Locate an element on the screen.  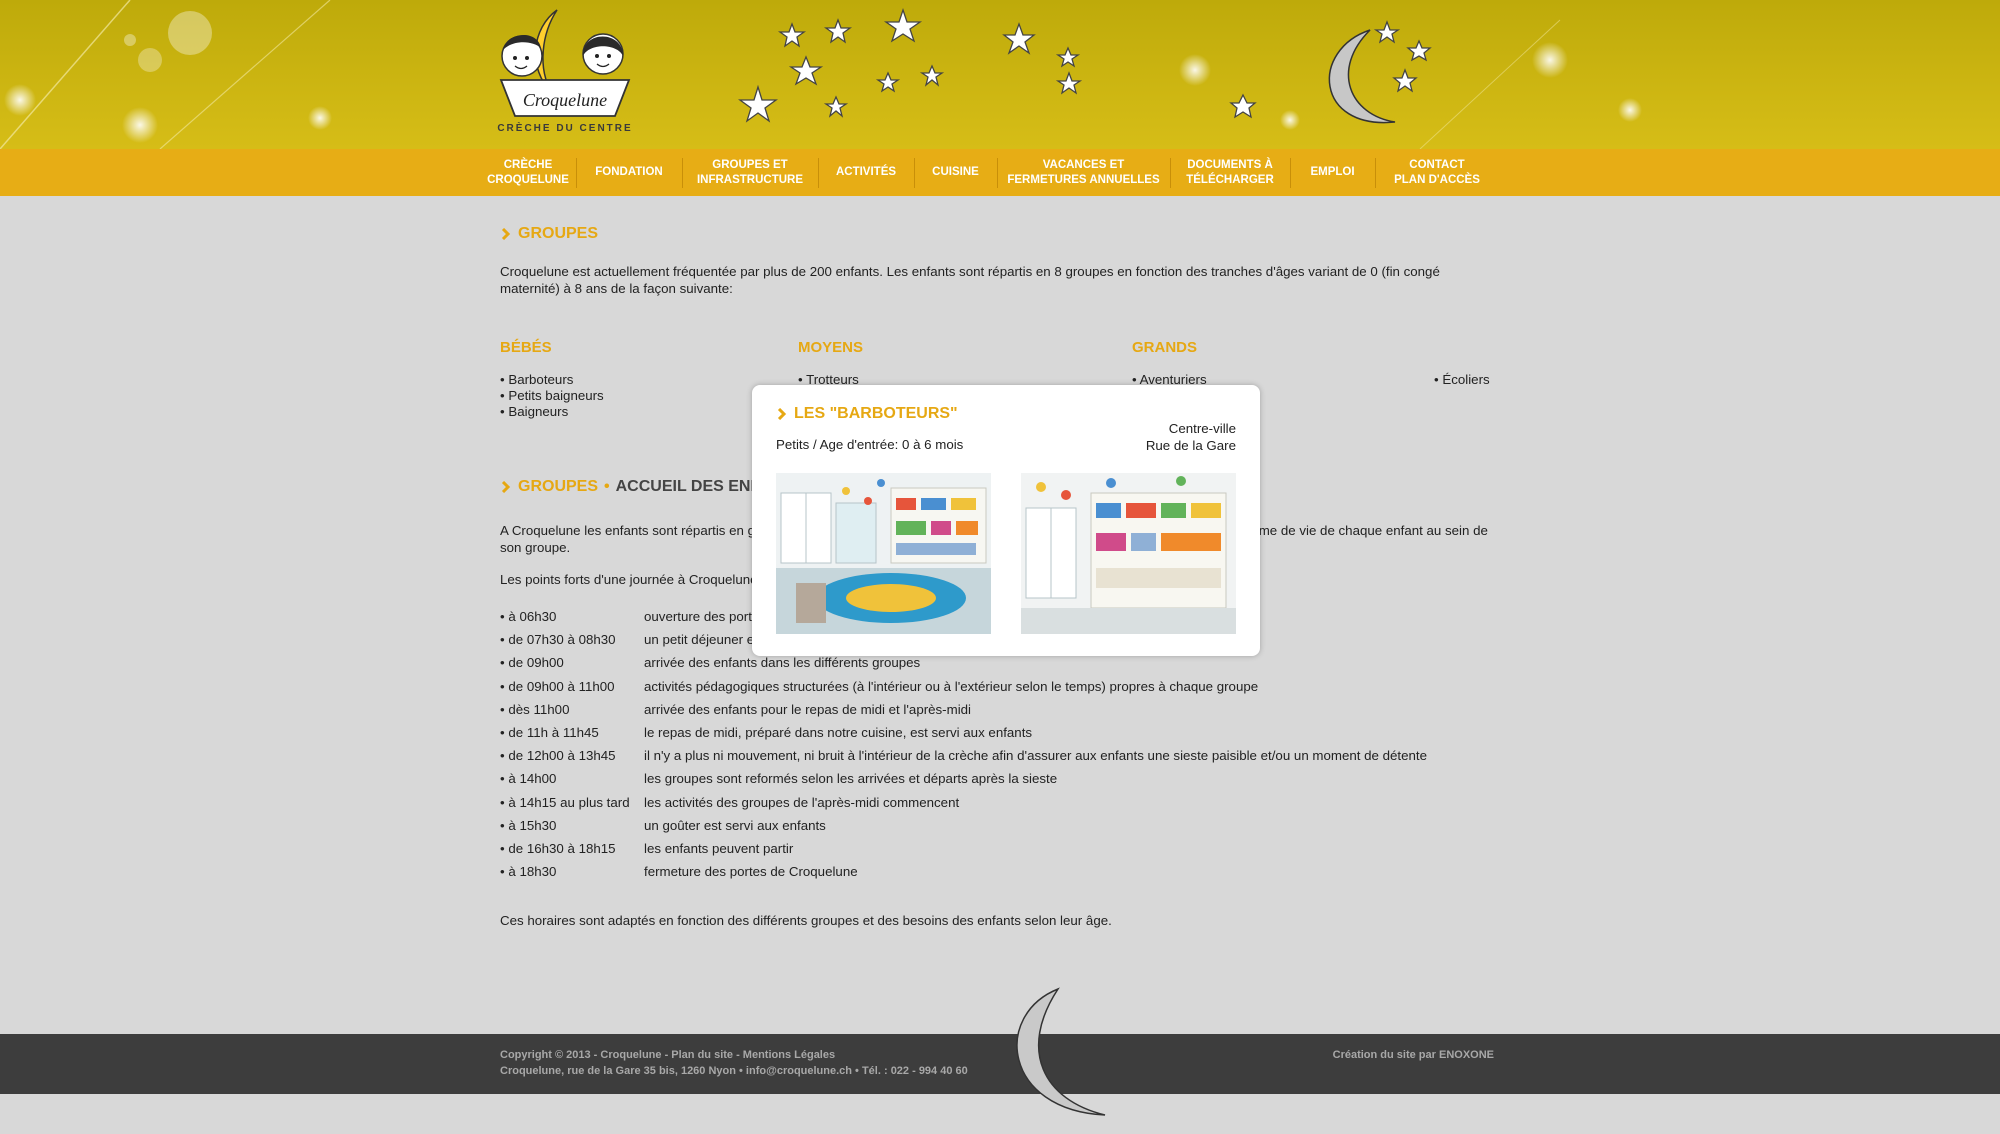
nav-item-8: CONTACT PLAN D'ACCÈS is located at coordinates (1437, 172).